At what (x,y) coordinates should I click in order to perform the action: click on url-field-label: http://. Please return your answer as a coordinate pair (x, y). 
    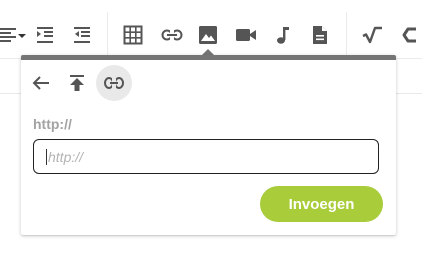
    Looking at the image, I should click on (52, 124).